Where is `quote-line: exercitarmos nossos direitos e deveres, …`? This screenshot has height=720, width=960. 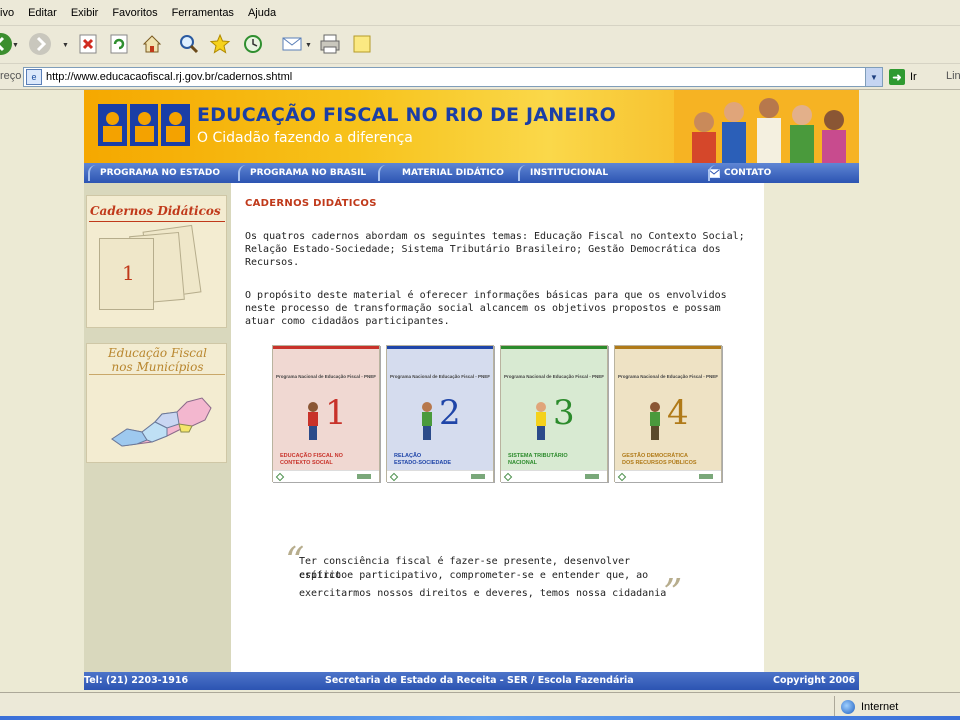 quote-line: exercitarmos nossos direitos e deveres, … is located at coordinates (483, 593).